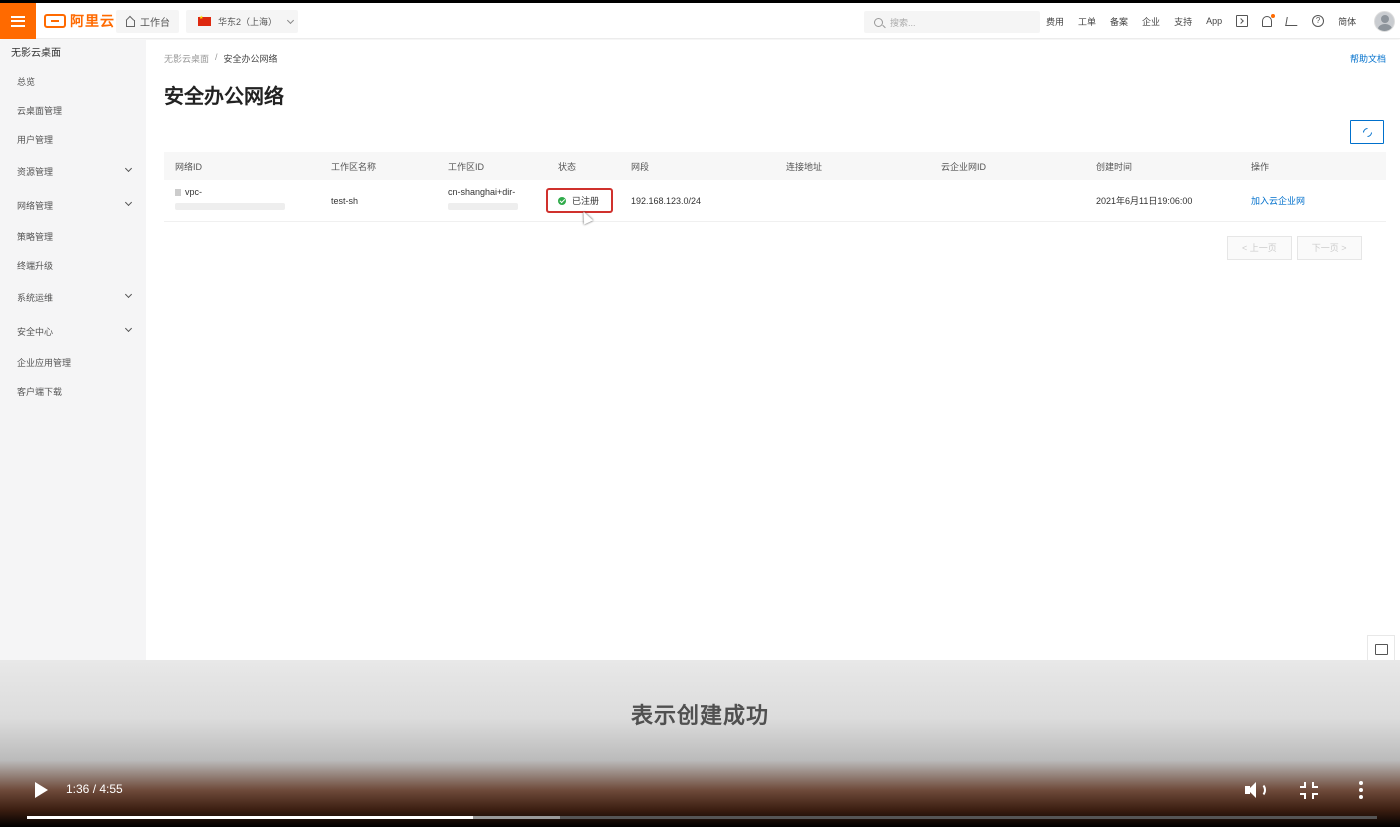  Describe the element at coordinates (1361, 790) in the screenshot. I see `more-options-icon` at that location.